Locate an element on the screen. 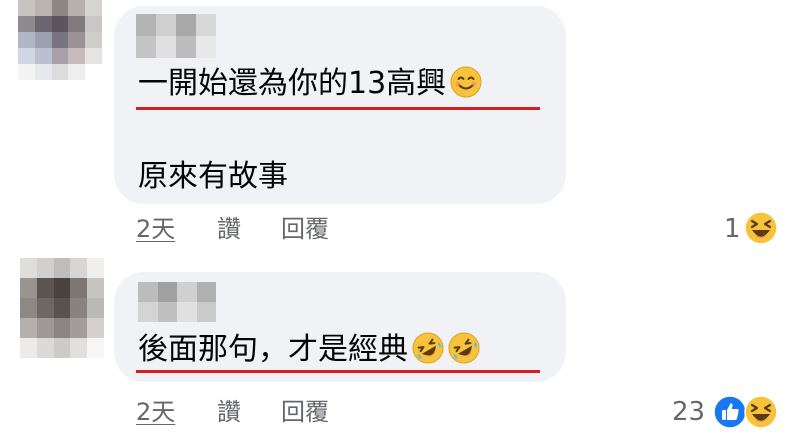 This screenshot has width=800, height=440. comment-text-line: 一開始還為你的13高興 is located at coordinates (310, 82).